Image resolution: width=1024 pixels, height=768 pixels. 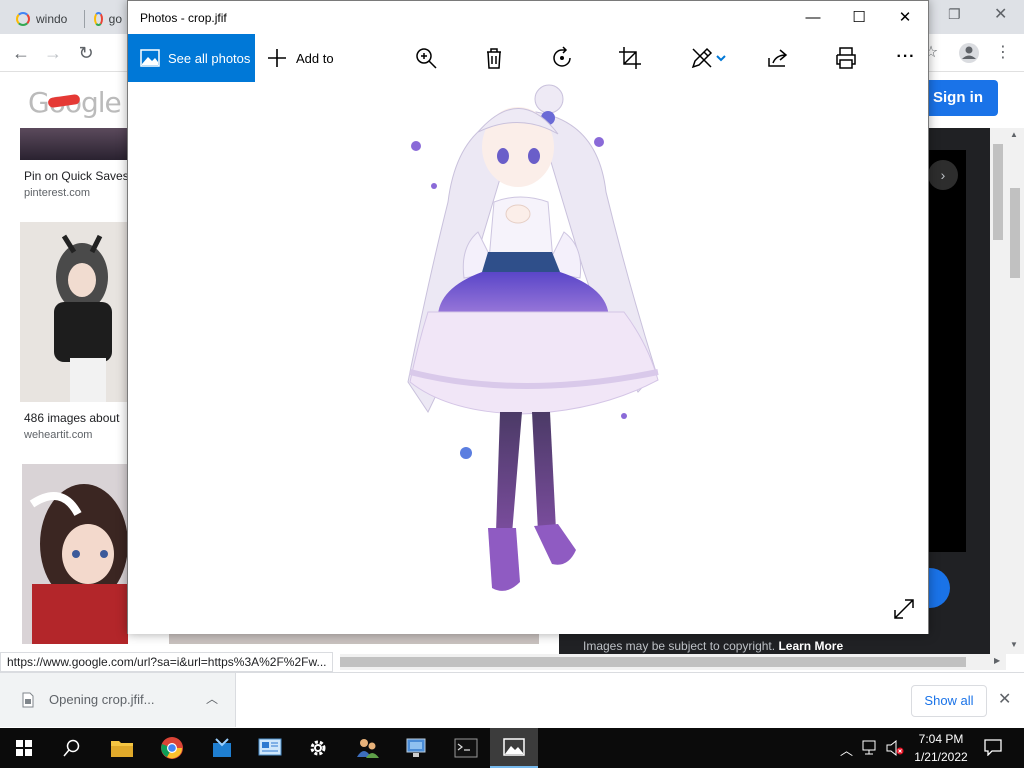 What do you see at coordinates (24, 748) in the screenshot?
I see `start-icon` at bounding box center [24, 748].